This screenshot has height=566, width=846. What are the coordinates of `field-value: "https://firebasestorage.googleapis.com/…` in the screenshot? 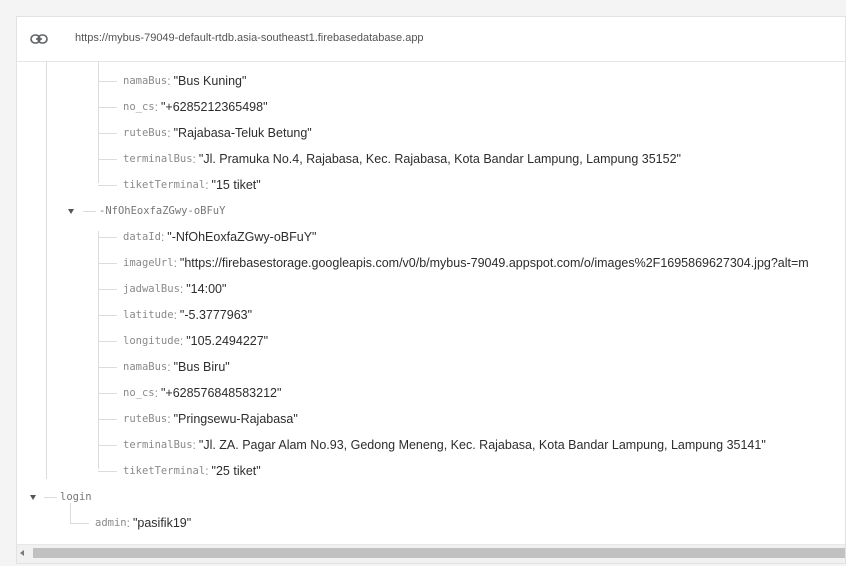 It's located at (494, 263).